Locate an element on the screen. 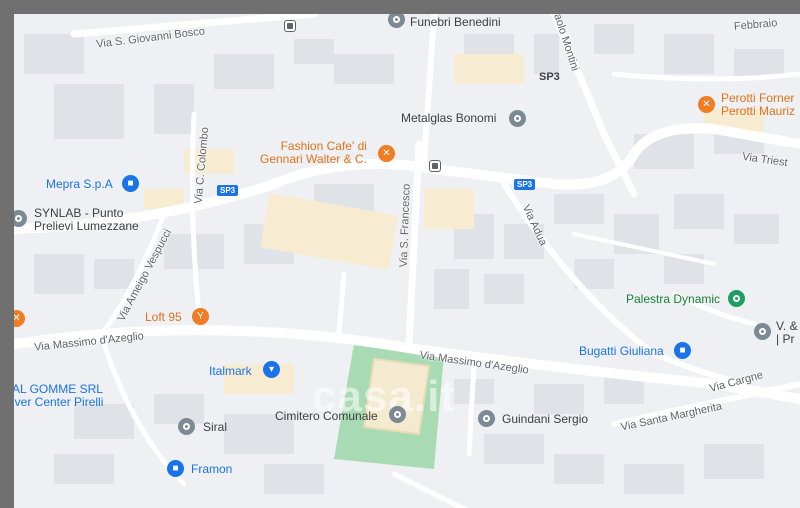  poi-label-fashion-cafe: Fashion Cafe' di Gennari Walter & C. is located at coordinates (313, 153).